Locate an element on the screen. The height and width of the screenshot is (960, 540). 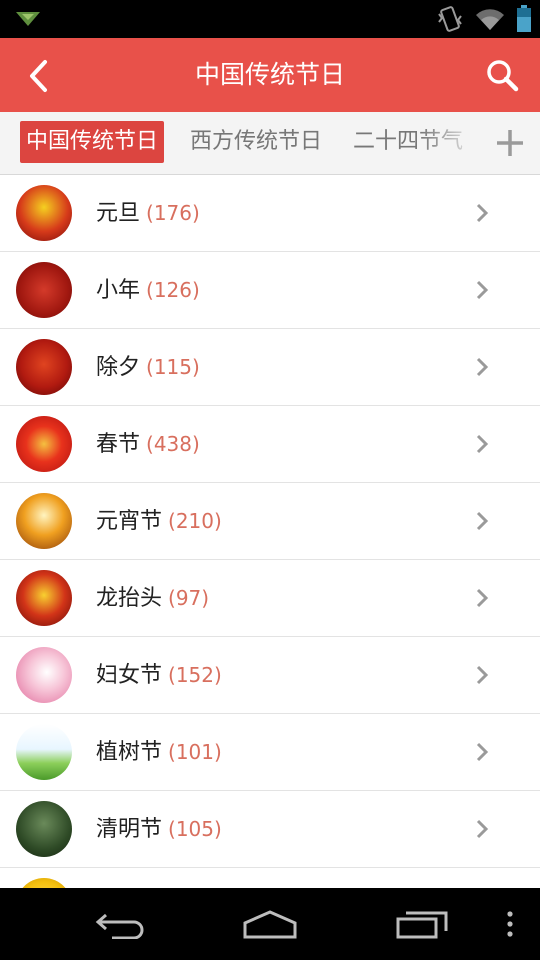
festival-label: 清明节 (105) is located at coordinates (159, 829).